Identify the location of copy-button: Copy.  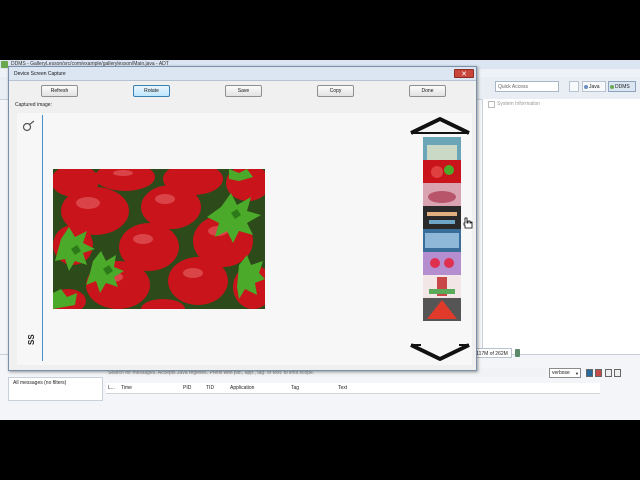
(335, 91).